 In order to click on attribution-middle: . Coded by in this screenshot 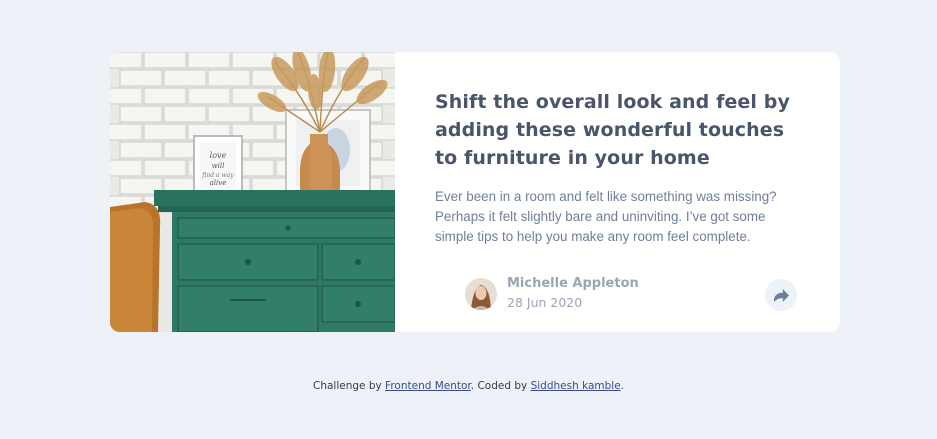, I will do `click(500, 386)`.